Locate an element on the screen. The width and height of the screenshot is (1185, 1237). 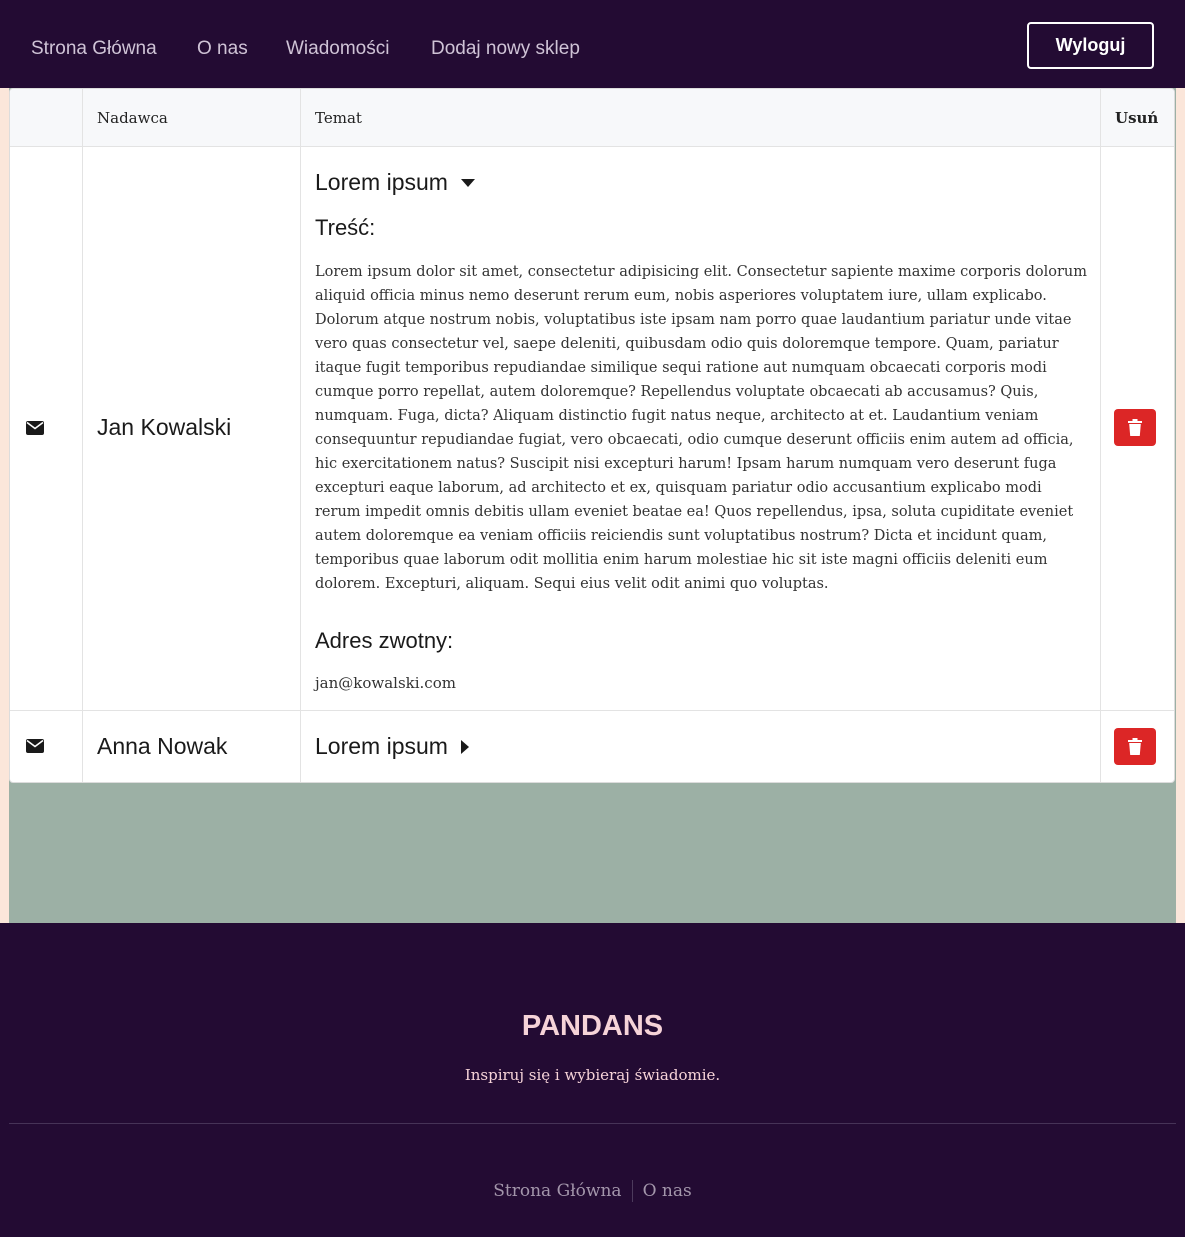
caret-down-icon is located at coordinates (467, 182).